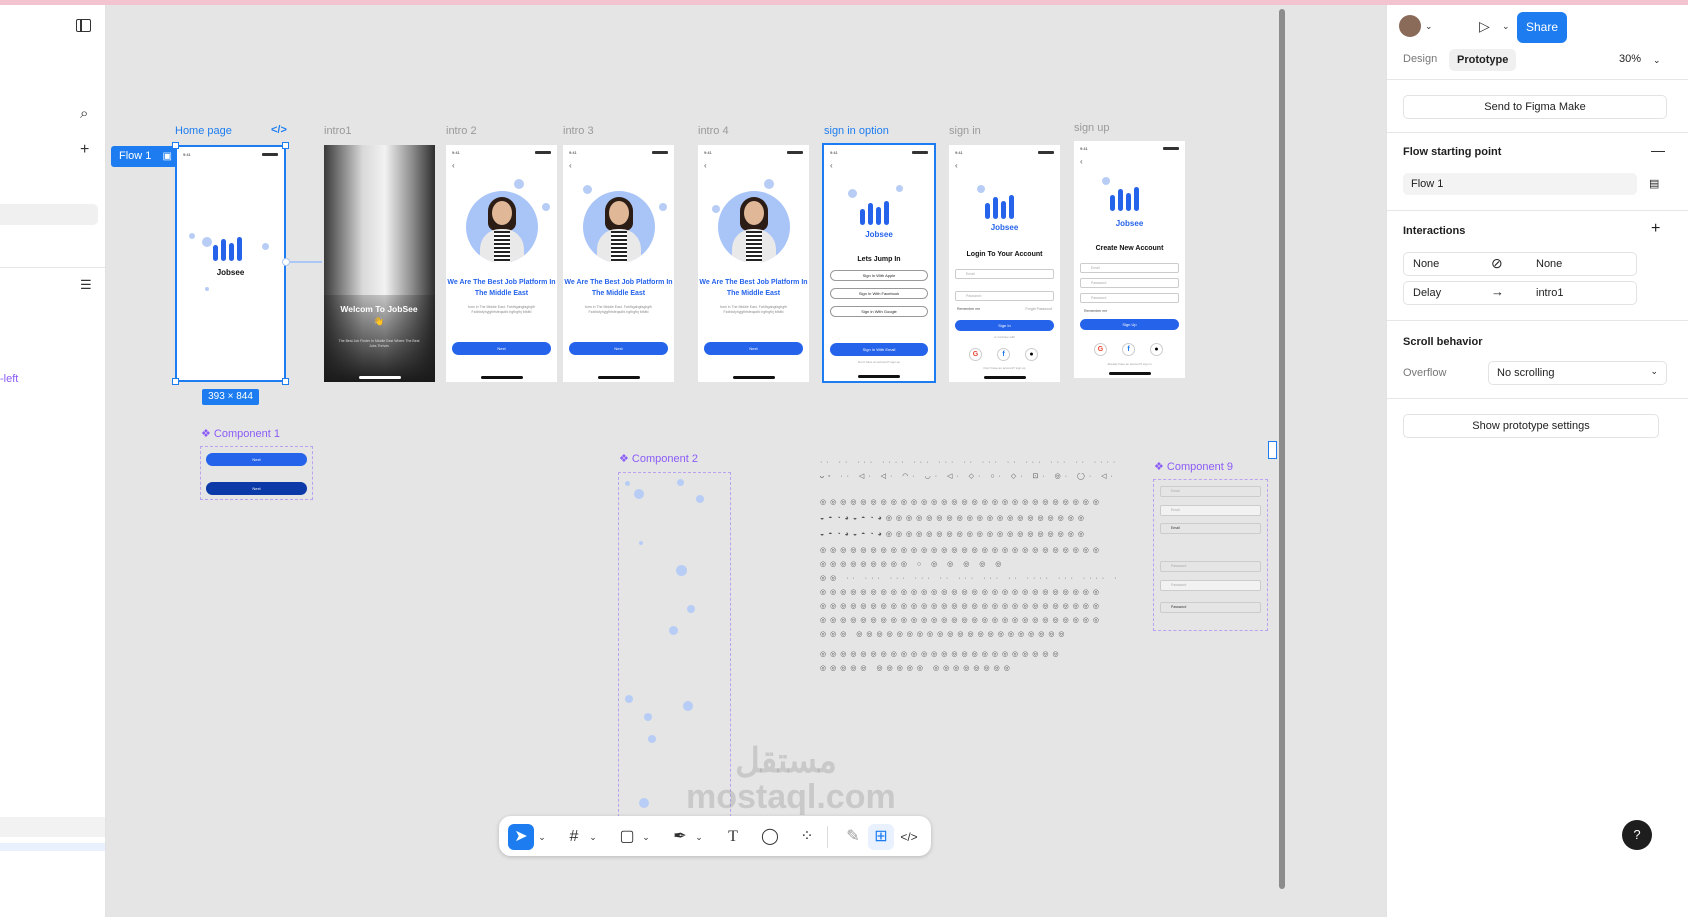  I want to click on component-1: Next Next, so click(256, 473).